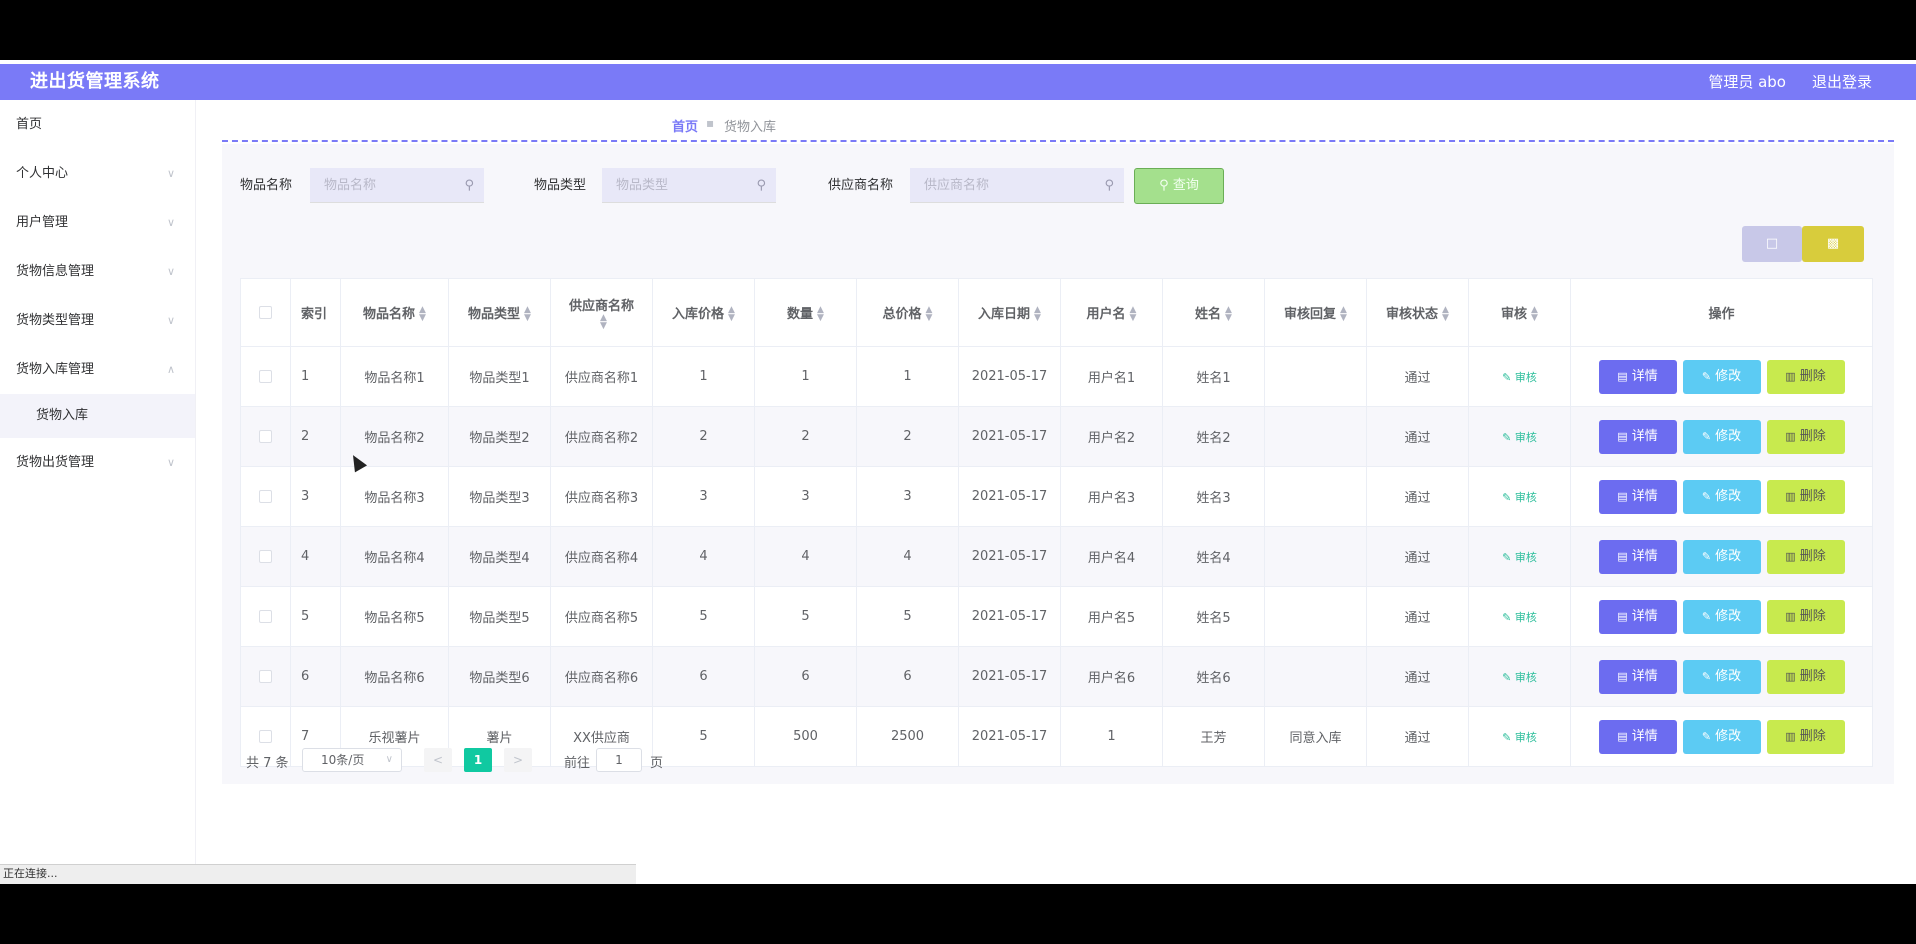 The height and width of the screenshot is (944, 1916). I want to click on column-header: 物品名称 ▲ ▼, so click(394, 312).